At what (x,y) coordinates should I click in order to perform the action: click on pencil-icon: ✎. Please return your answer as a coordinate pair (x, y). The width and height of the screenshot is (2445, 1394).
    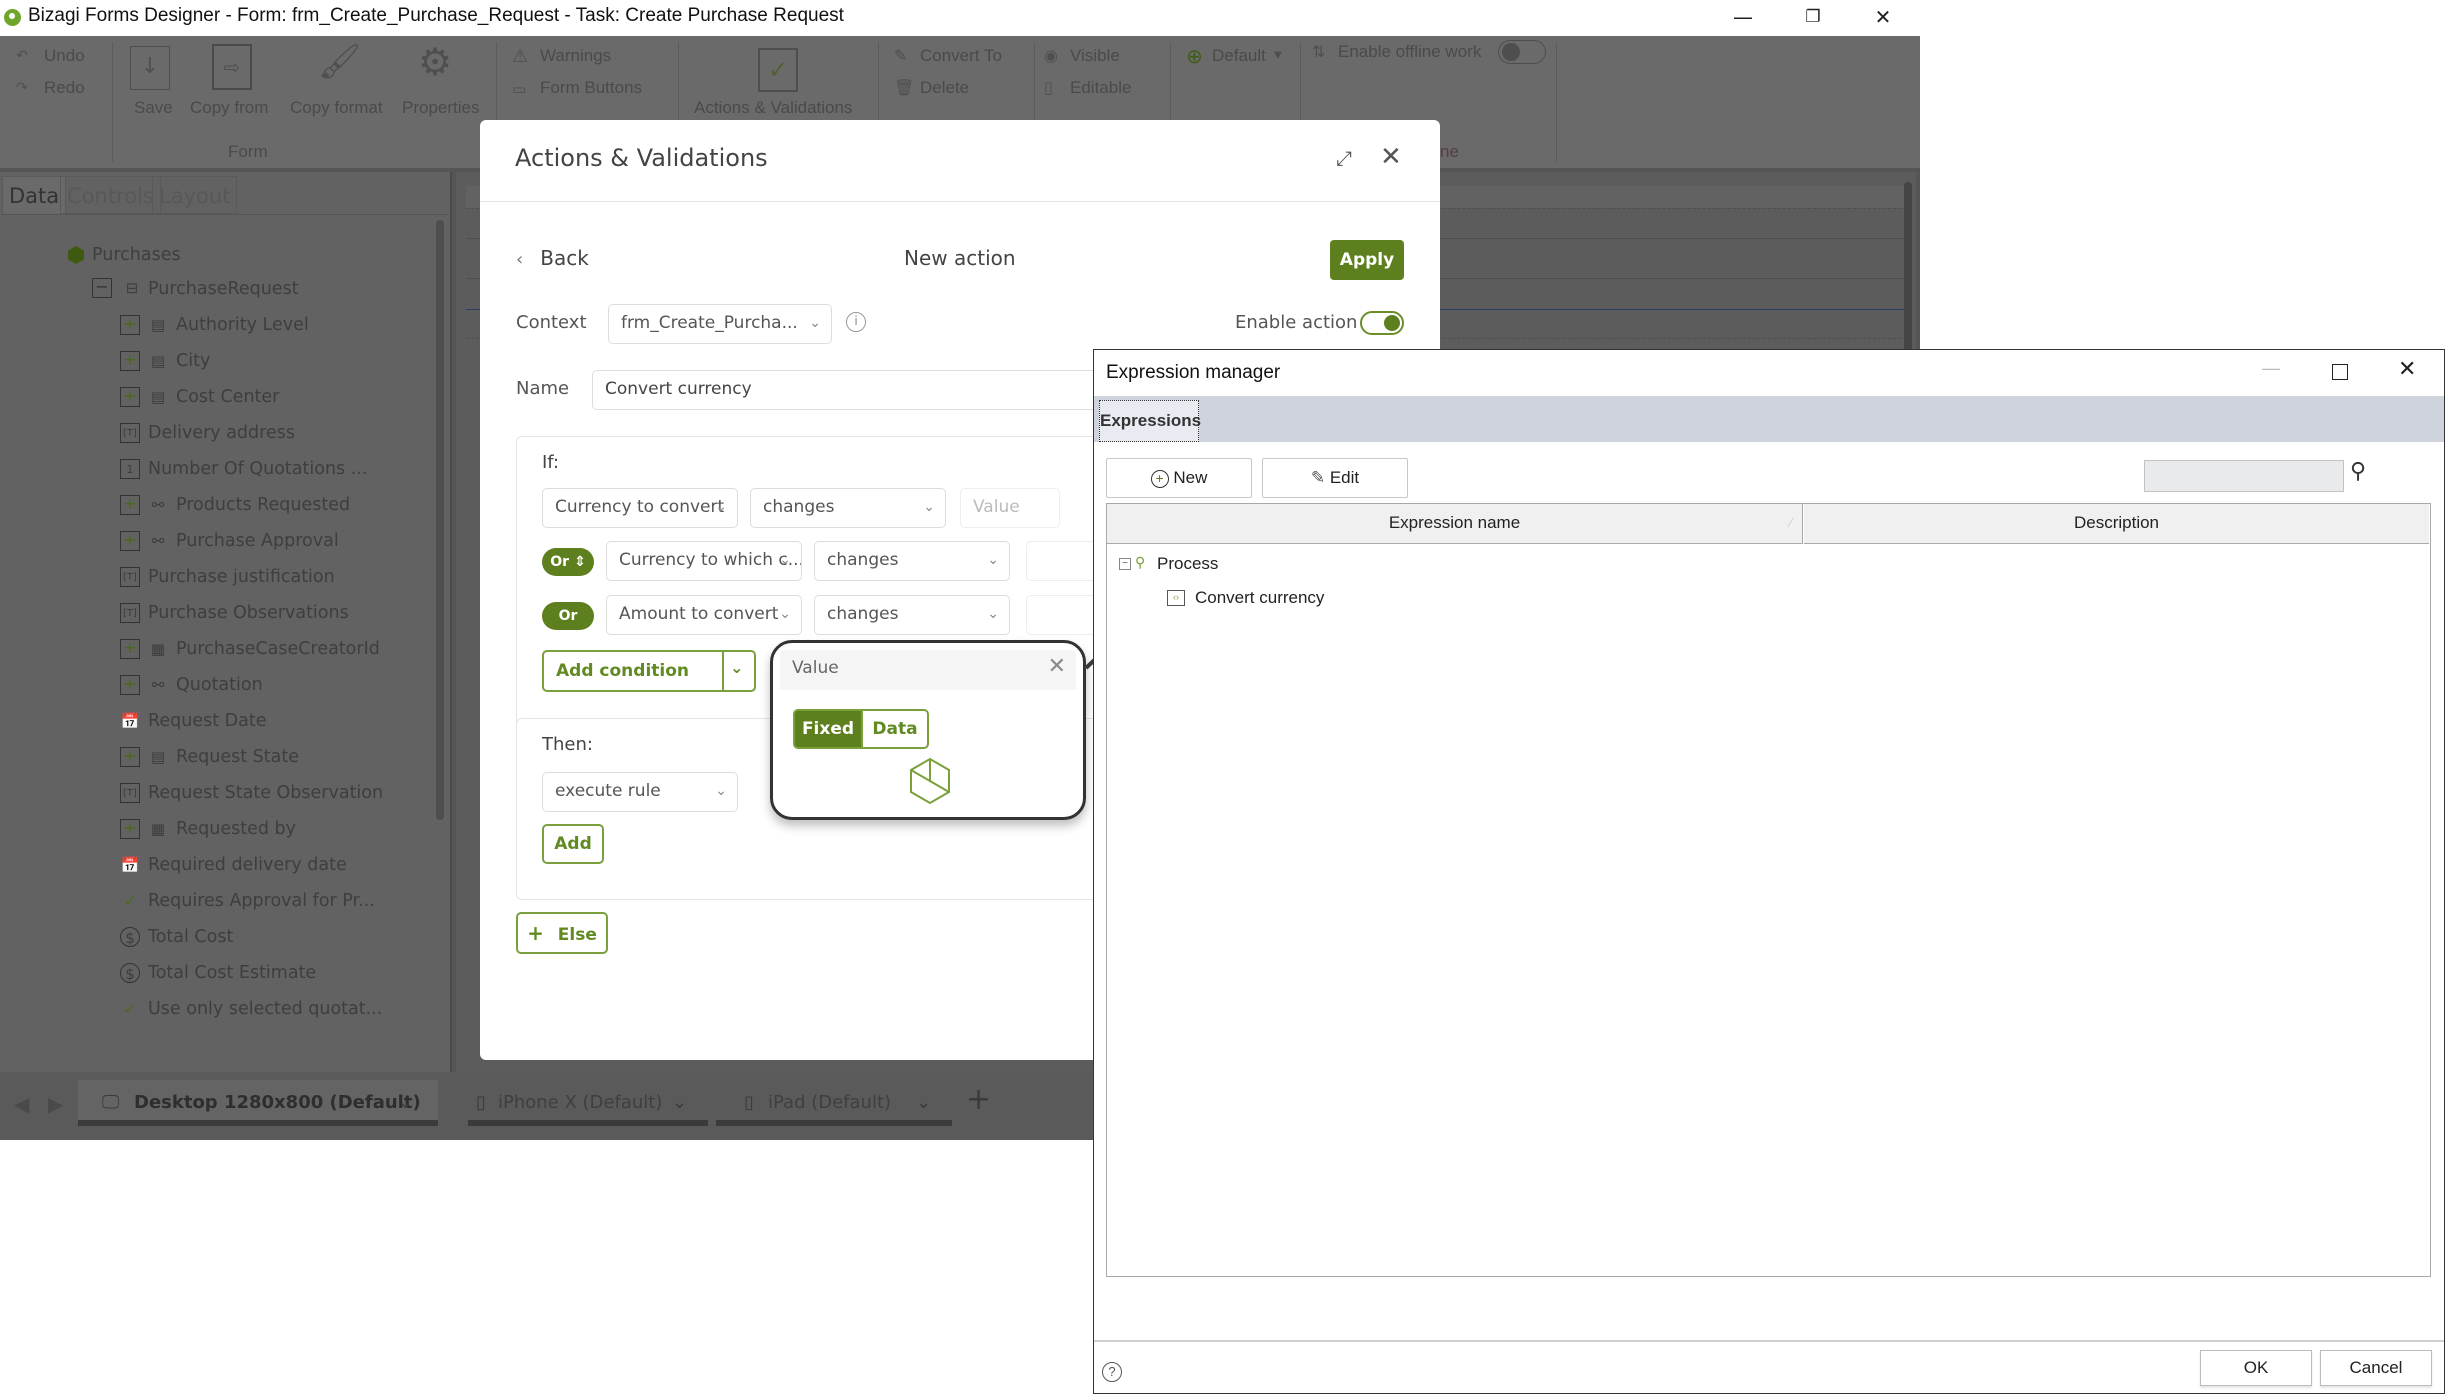
    Looking at the image, I should click on (1318, 477).